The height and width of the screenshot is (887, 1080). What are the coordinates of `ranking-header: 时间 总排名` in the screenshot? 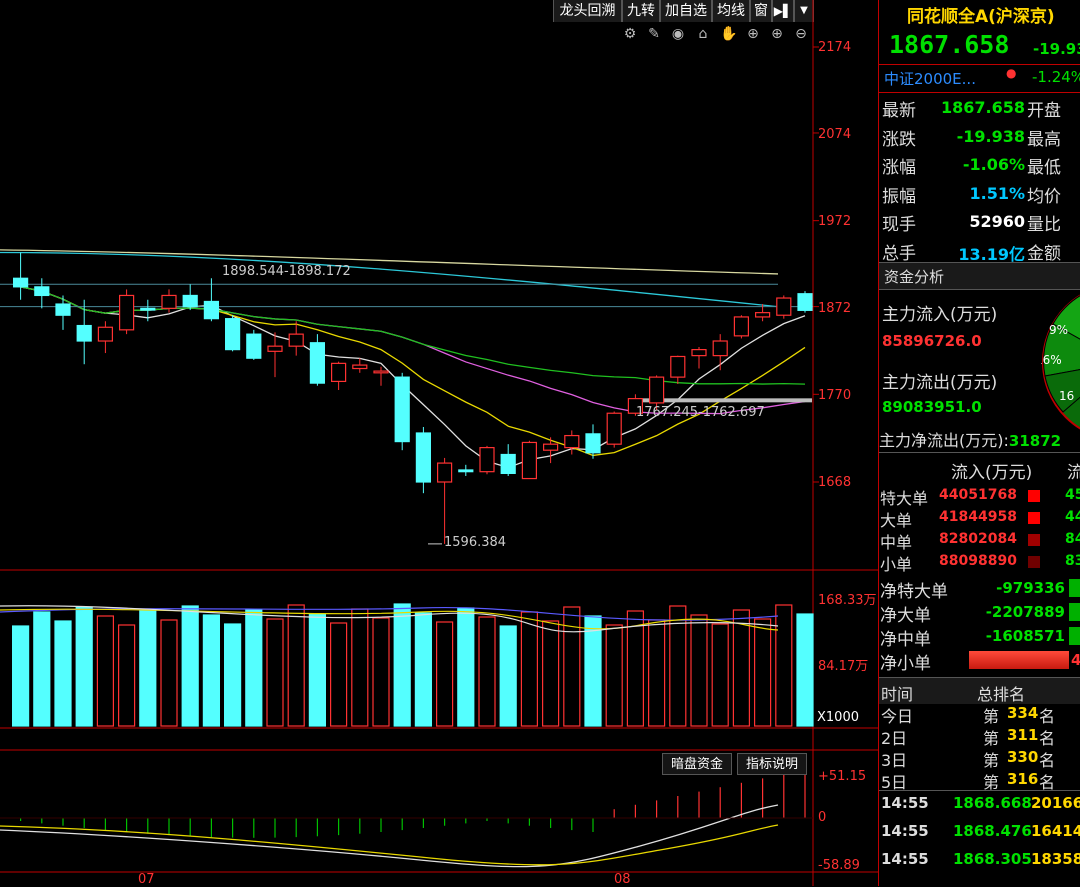 It's located at (979, 690).